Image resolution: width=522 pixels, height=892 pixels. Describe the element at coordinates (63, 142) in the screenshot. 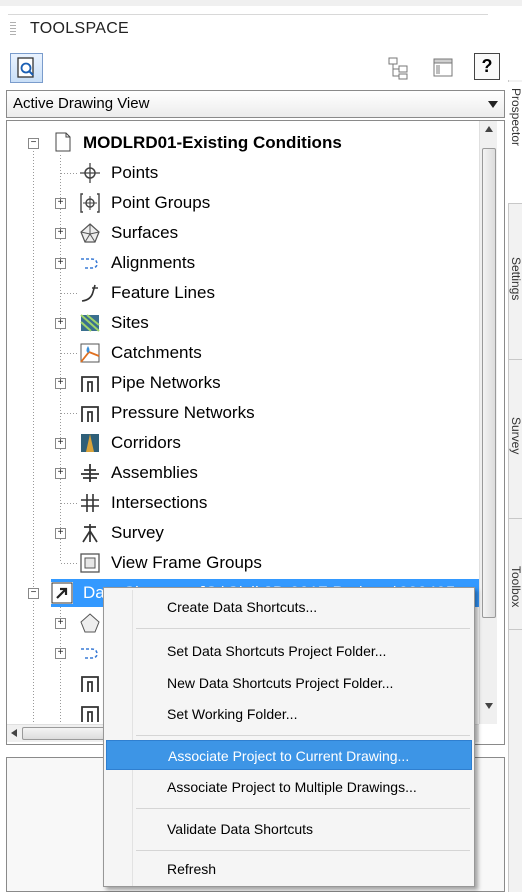

I see `drawing-icon` at that location.